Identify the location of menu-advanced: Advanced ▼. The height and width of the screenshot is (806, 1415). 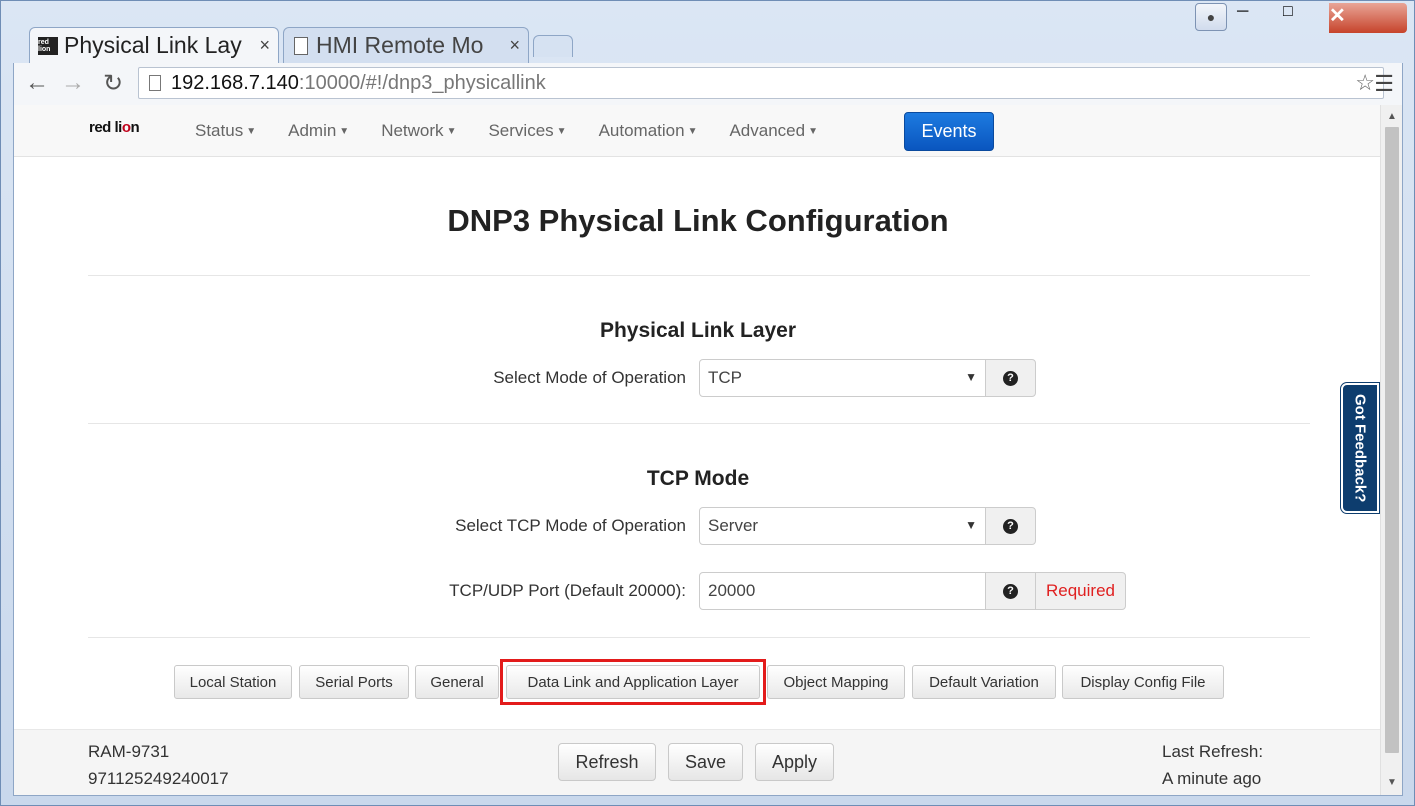
(776, 131).